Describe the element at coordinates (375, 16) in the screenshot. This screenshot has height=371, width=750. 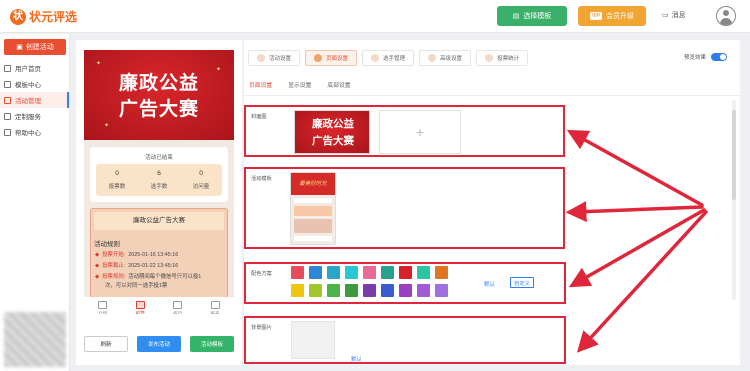
I see `top-bar: 状 状元评选 ▤ 选择模板 VIP 会员升级 ▭ 消息` at that location.